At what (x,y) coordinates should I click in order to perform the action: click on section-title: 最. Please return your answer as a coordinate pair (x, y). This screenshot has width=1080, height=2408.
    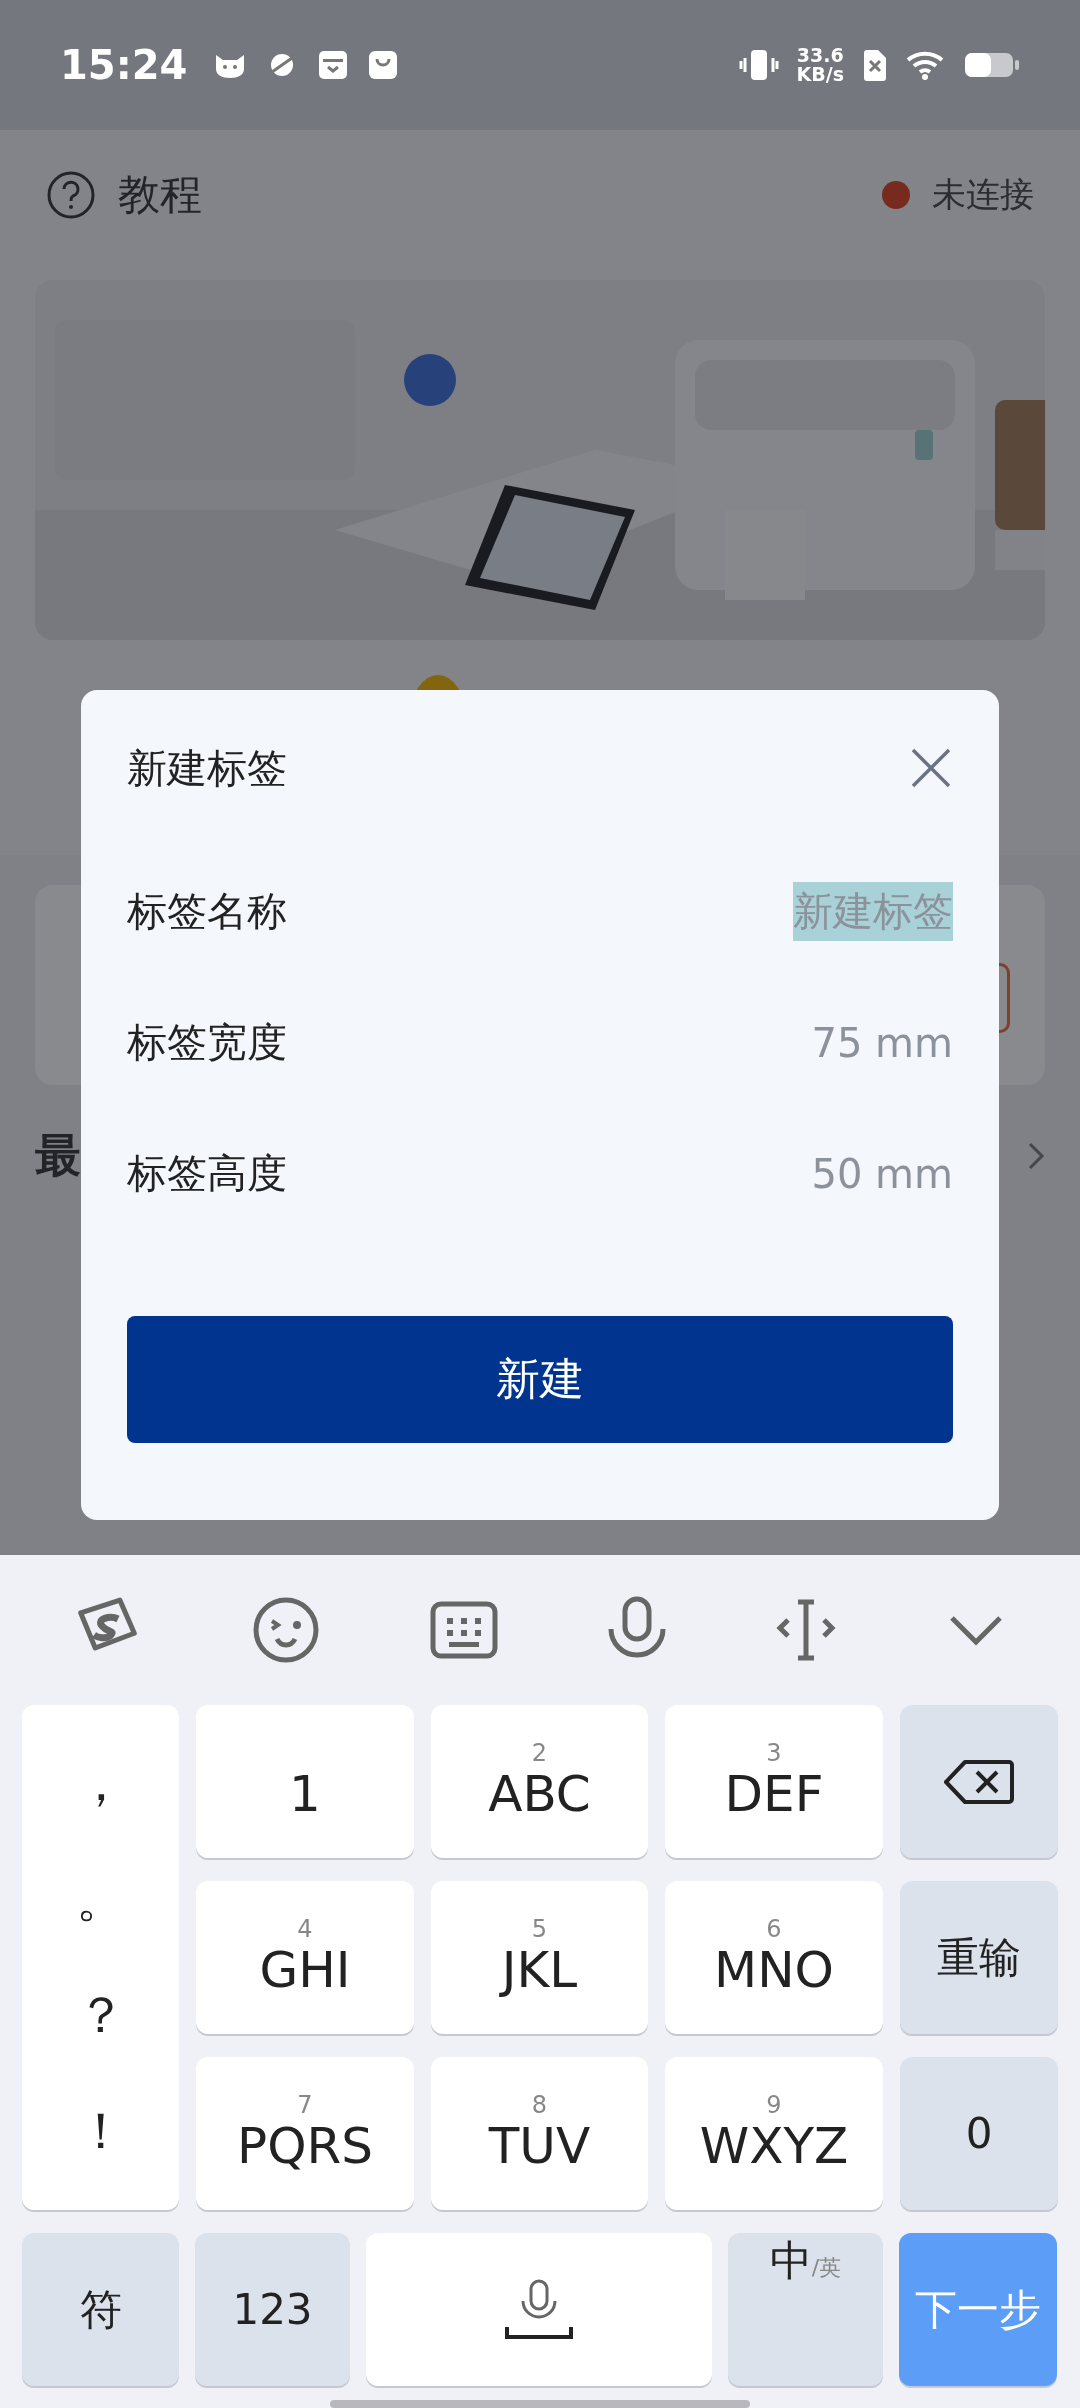
    Looking at the image, I should click on (58, 1155).